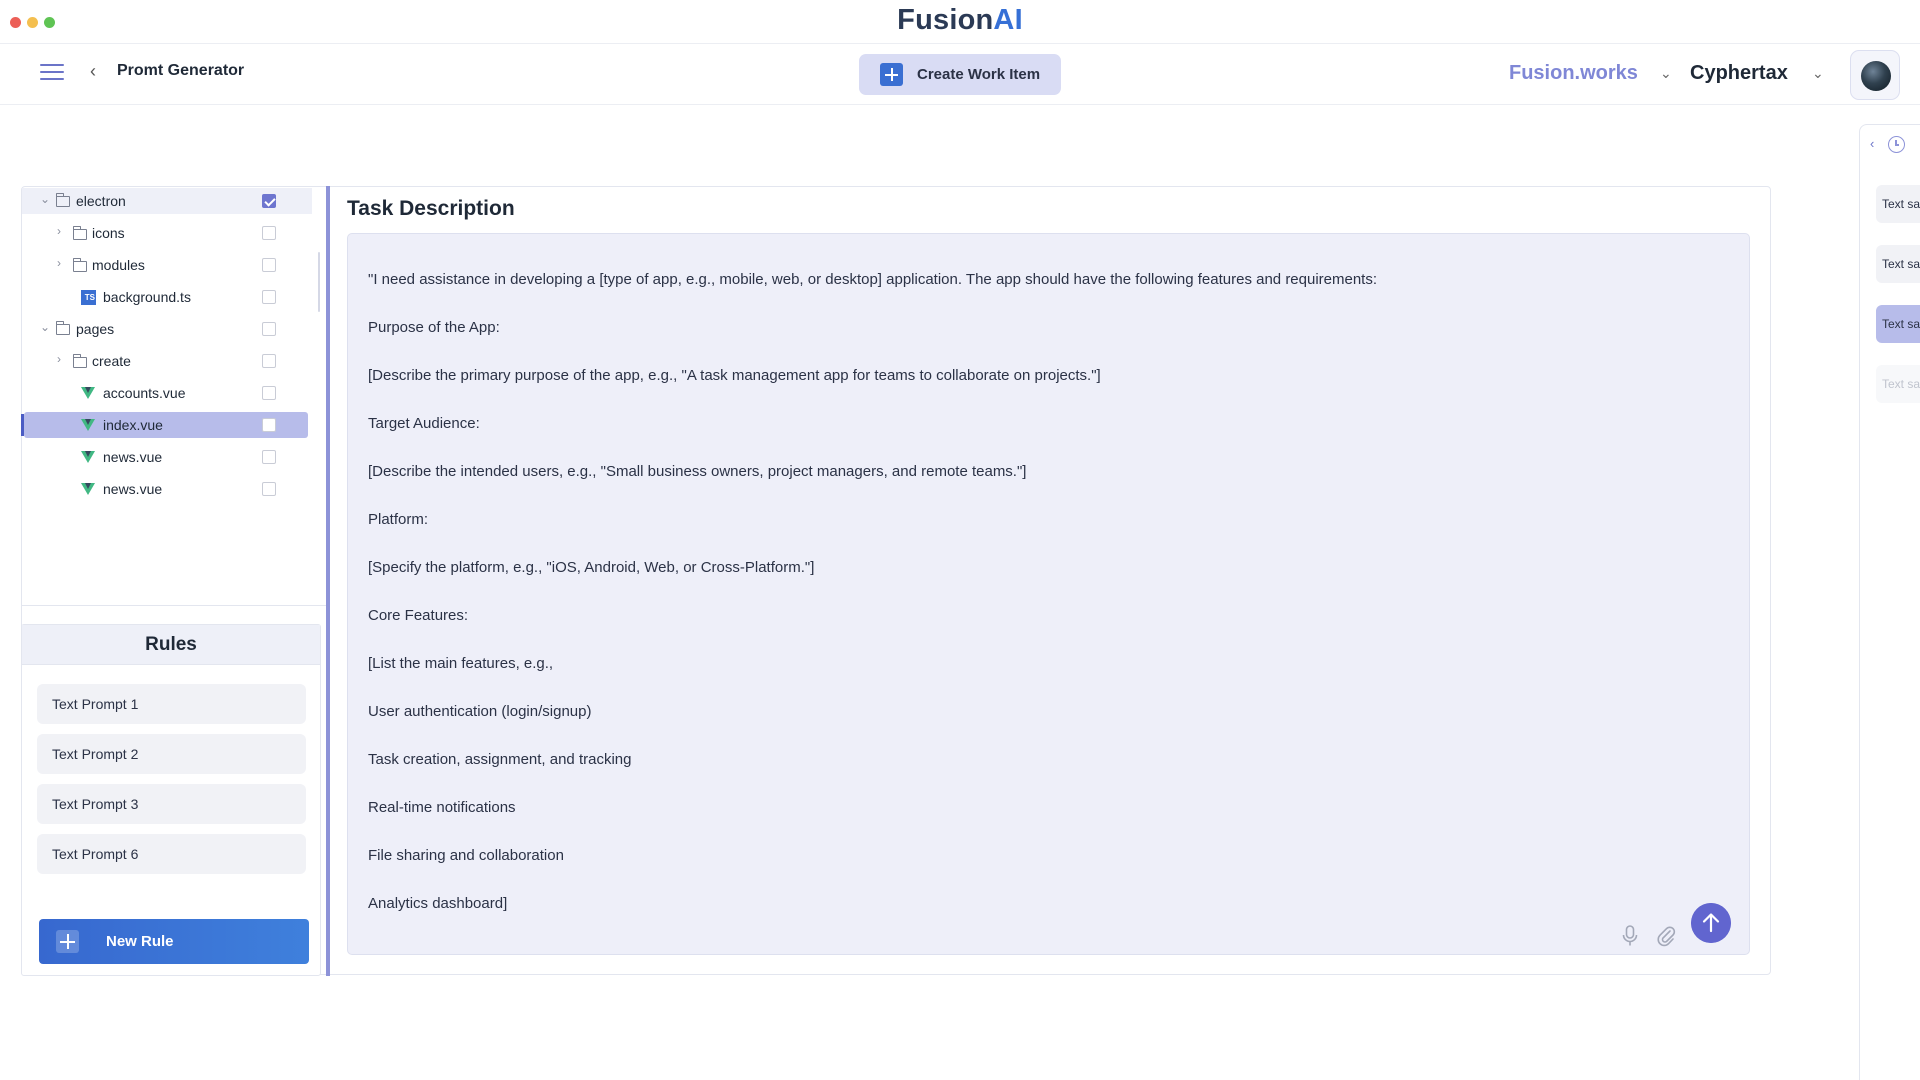 This screenshot has width=1920, height=1080. What do you see at coordinates (171, 754) in the screenshot?
I see `rule-item: Text Prompt 2` at bounding box center [171, 754].